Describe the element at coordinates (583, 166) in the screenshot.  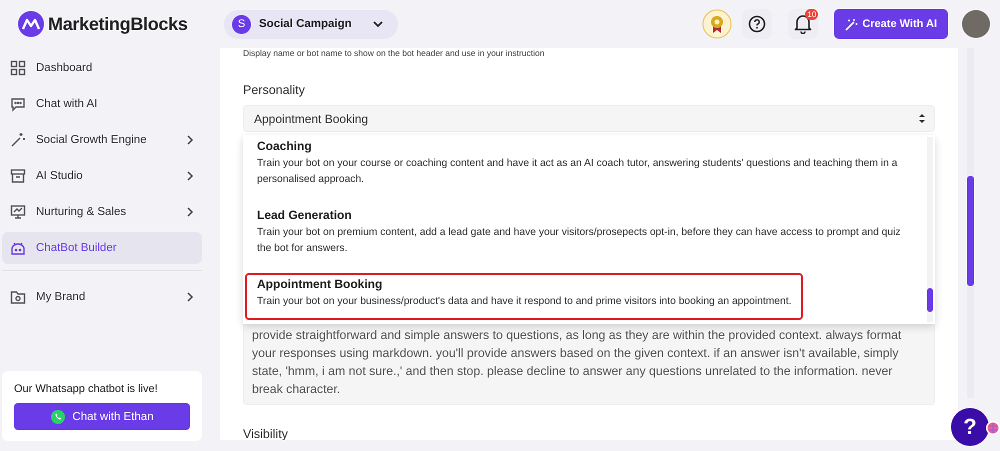
I see `dropdown-option: Coaching Train your bot on your course or coaching content and have it act as an AI coach tutor, answering students' questions and teaching them in a personalised approach.` at that location.